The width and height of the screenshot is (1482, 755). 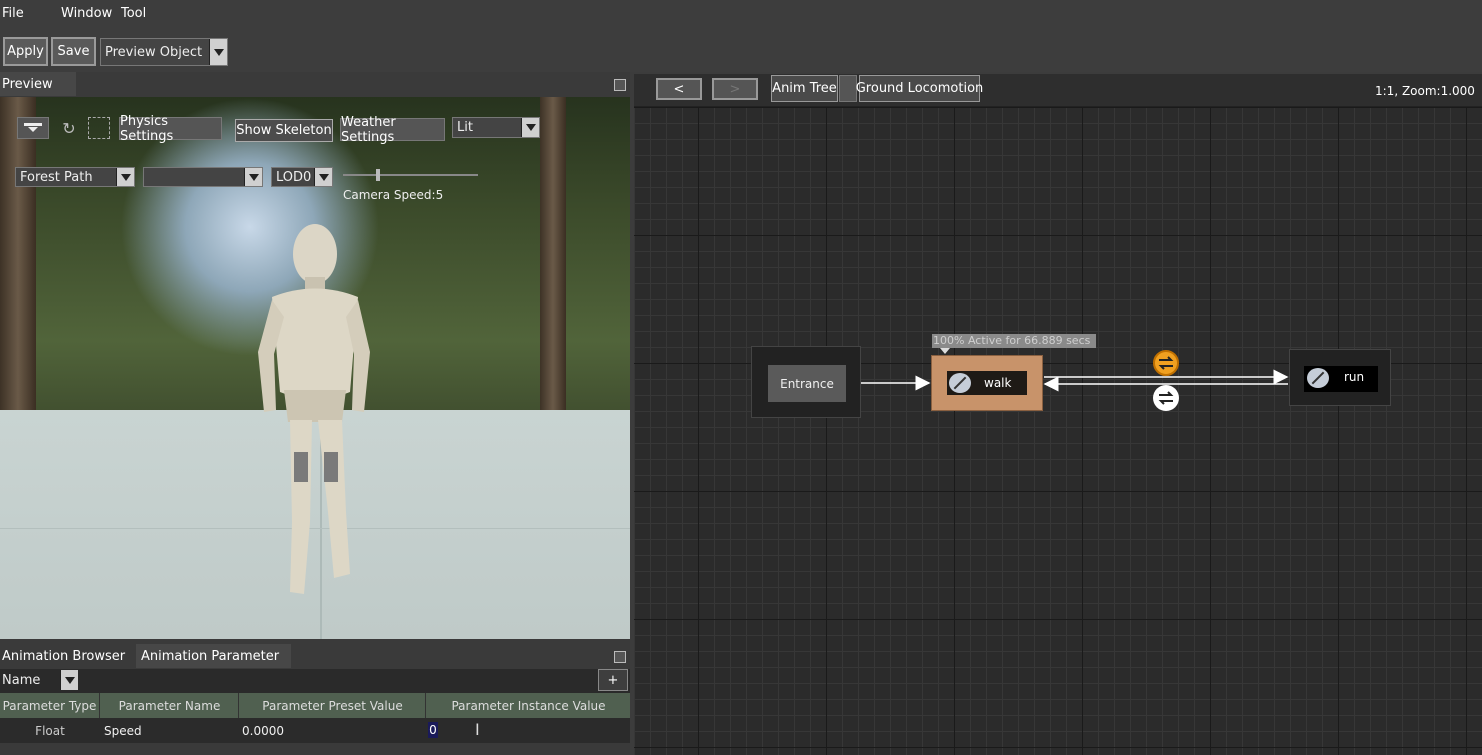 I want to click on tab-animation-parameter: Animation Parameter, so click(x=213, y=656).